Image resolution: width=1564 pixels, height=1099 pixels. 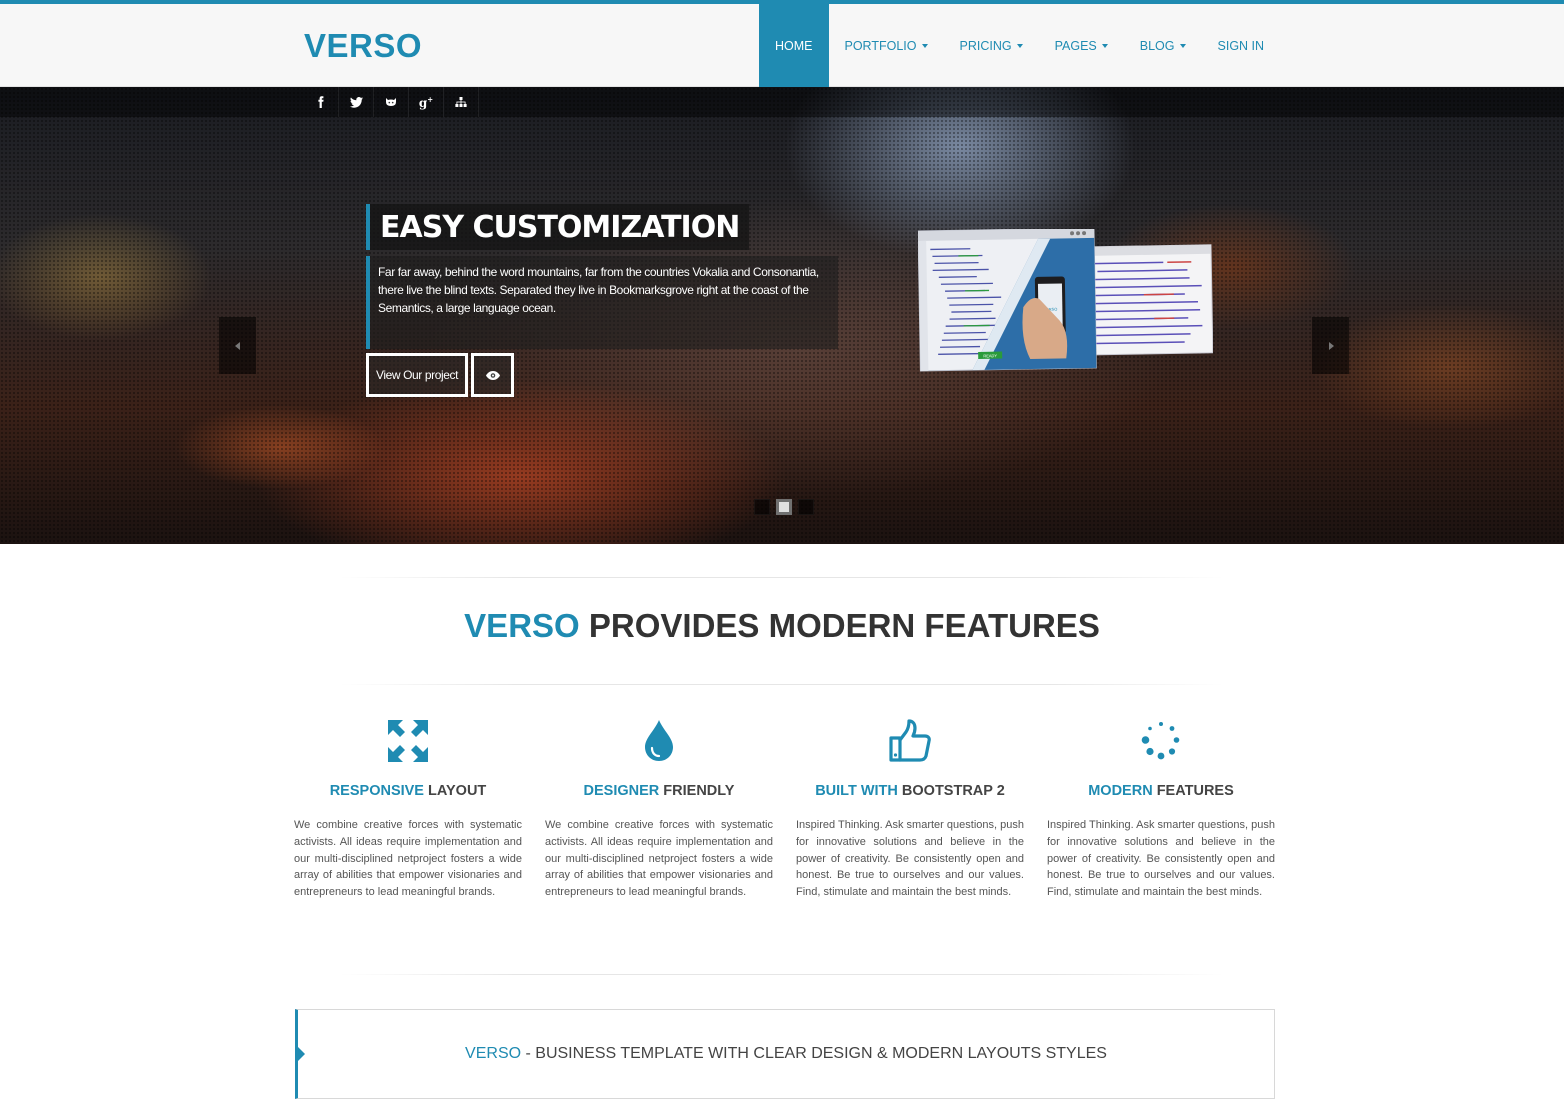 What do you see at coordinates (621, 791) in the screenshot?
I see `feature-heading-accent: DESIGNER` at bounding box center [621, 791].